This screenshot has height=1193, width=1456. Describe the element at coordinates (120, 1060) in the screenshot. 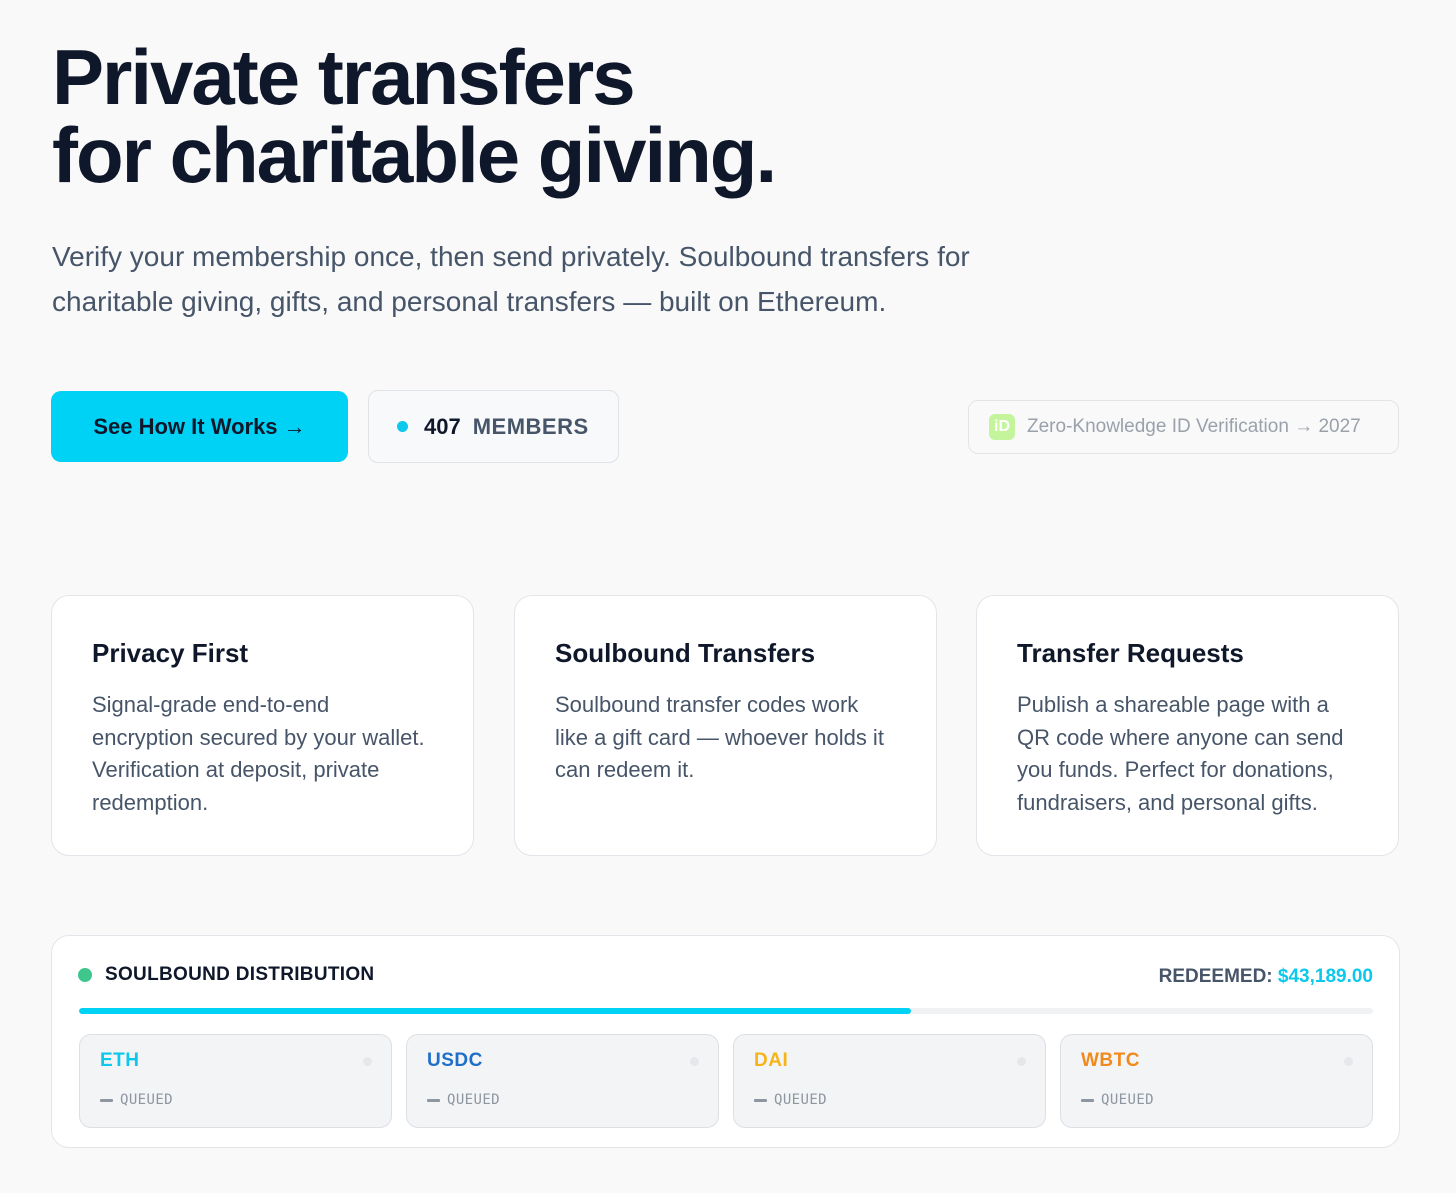

I see `token-symbol: ETH` at that location.